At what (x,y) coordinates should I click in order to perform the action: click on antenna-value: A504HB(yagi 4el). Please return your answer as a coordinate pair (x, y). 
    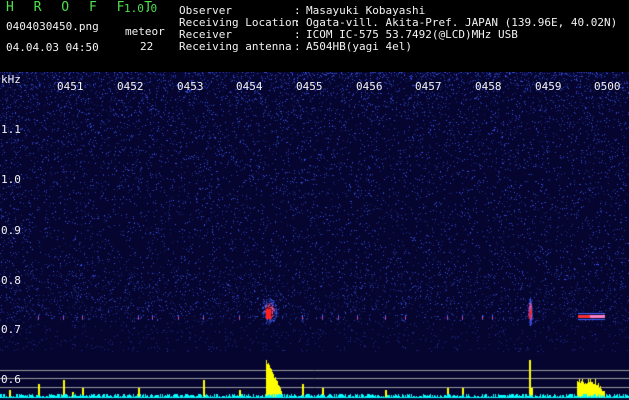
    Looking at the image, I should click on (359, 46).